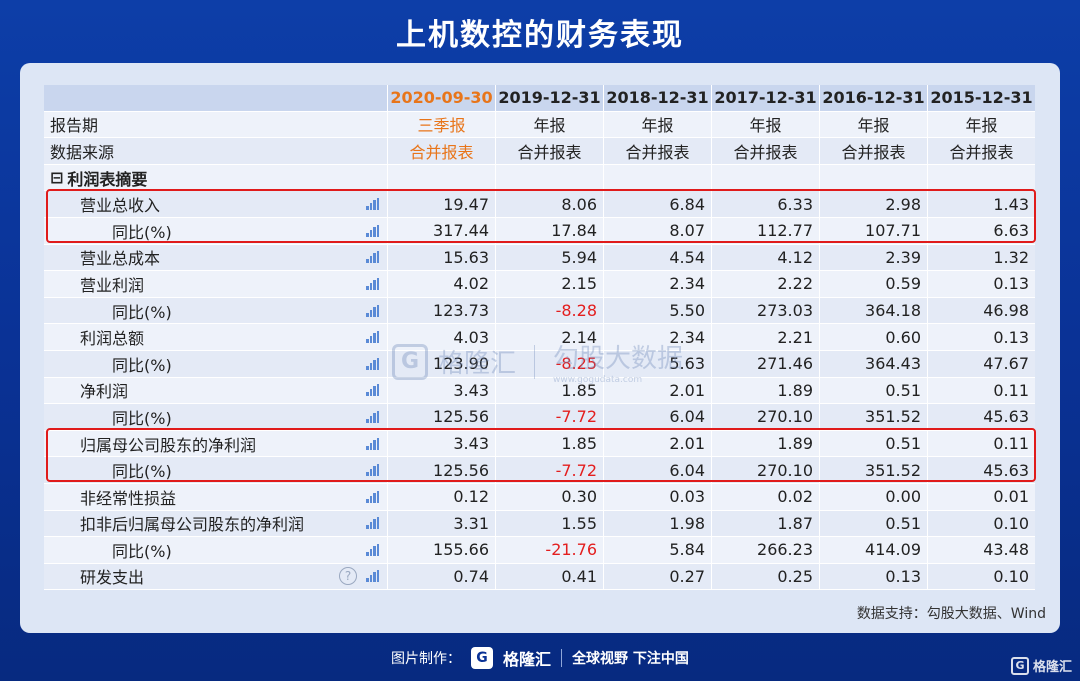 The image size is (1080, 681). Describe the element at coordinates (1041, 665) in the screenshot. I see `corner-brand: G 格隆汇` at that location.